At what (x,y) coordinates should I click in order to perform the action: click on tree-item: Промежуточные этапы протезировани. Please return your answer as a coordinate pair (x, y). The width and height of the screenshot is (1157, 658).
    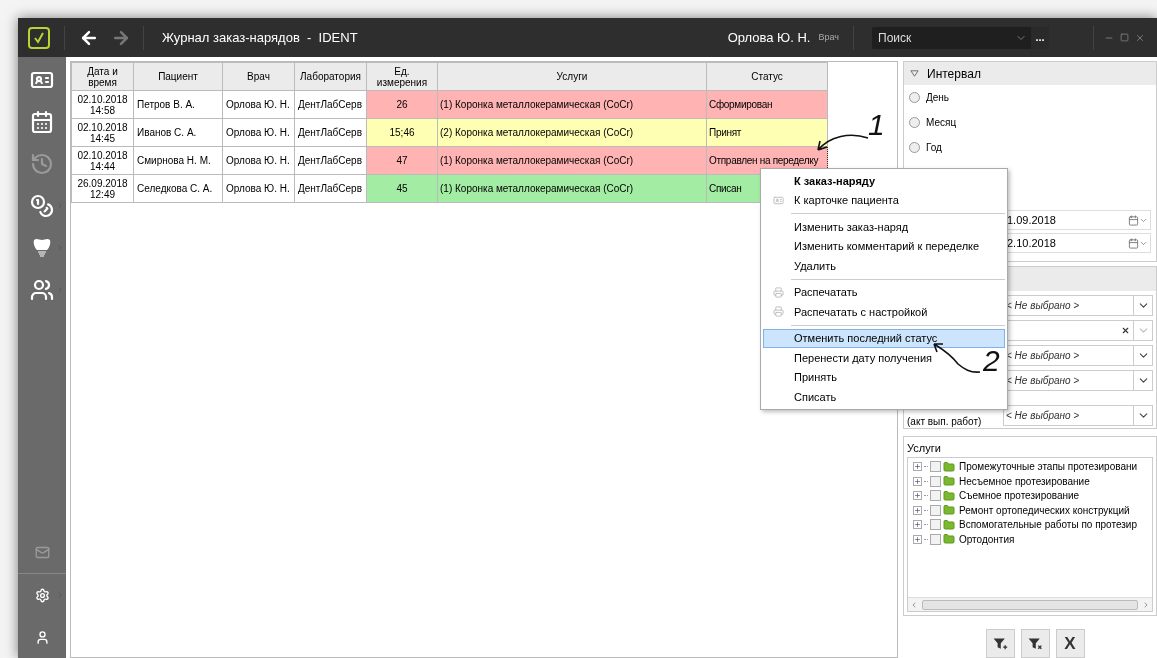
    Looking at the image, I should click on (1047, 467).